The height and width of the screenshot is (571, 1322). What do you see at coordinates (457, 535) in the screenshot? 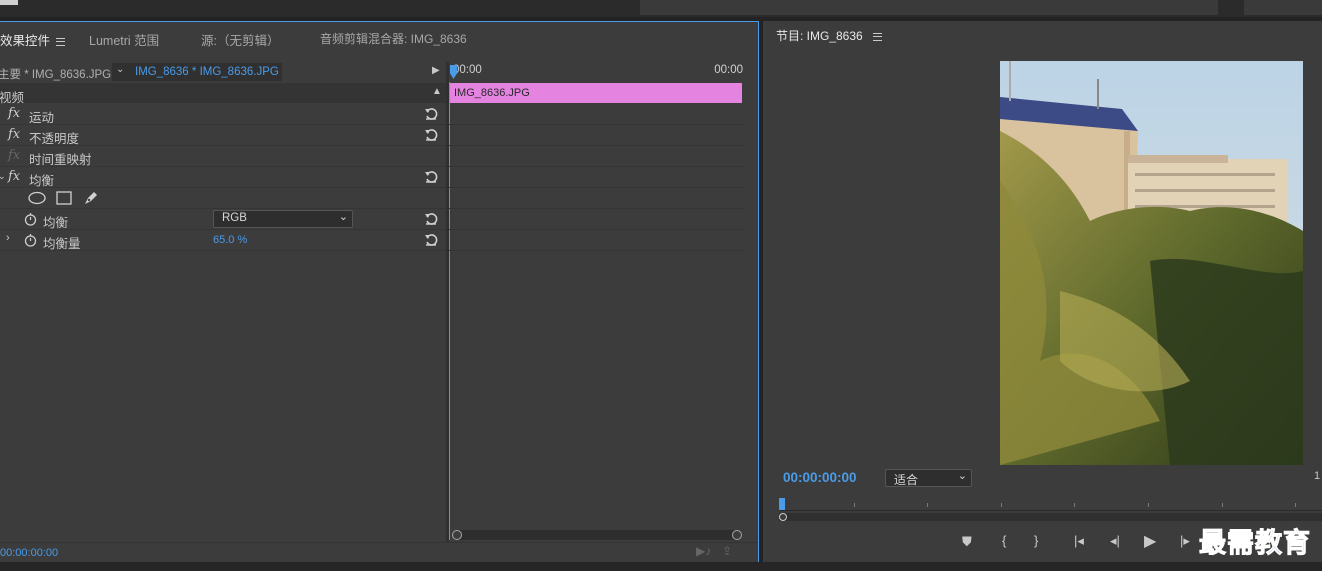
I see `scrollbar-handle-left` at bounding box center [457, 535].